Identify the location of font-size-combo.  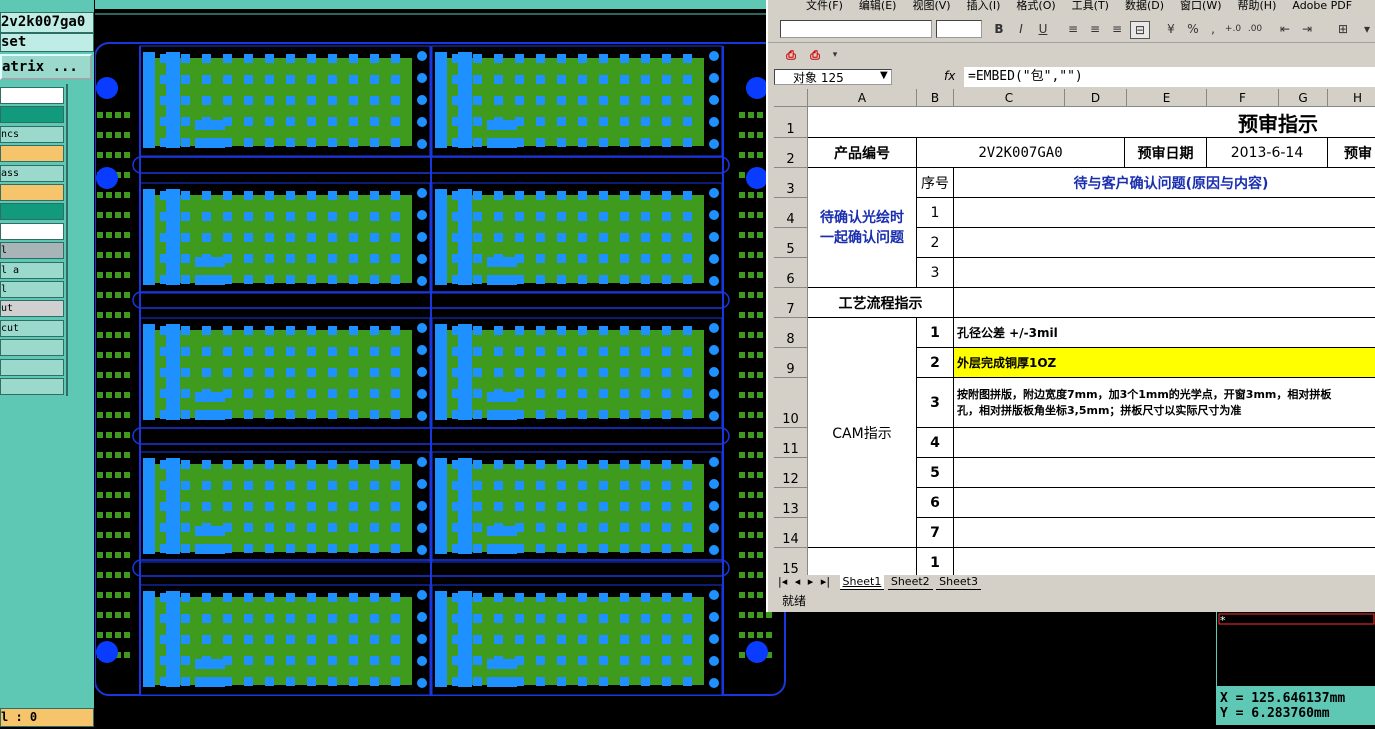
(959, 29).